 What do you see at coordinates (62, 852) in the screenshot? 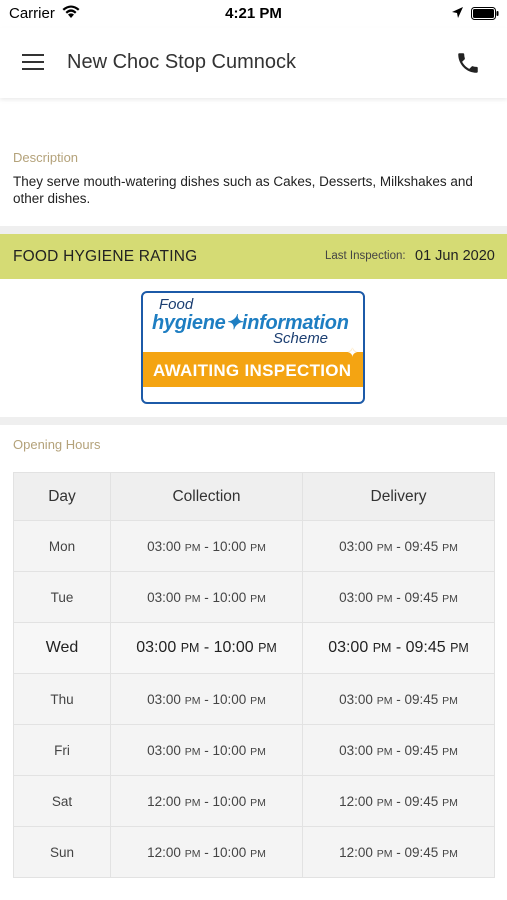
I see `day-cell: Sun` at bounding box center [62, 852].